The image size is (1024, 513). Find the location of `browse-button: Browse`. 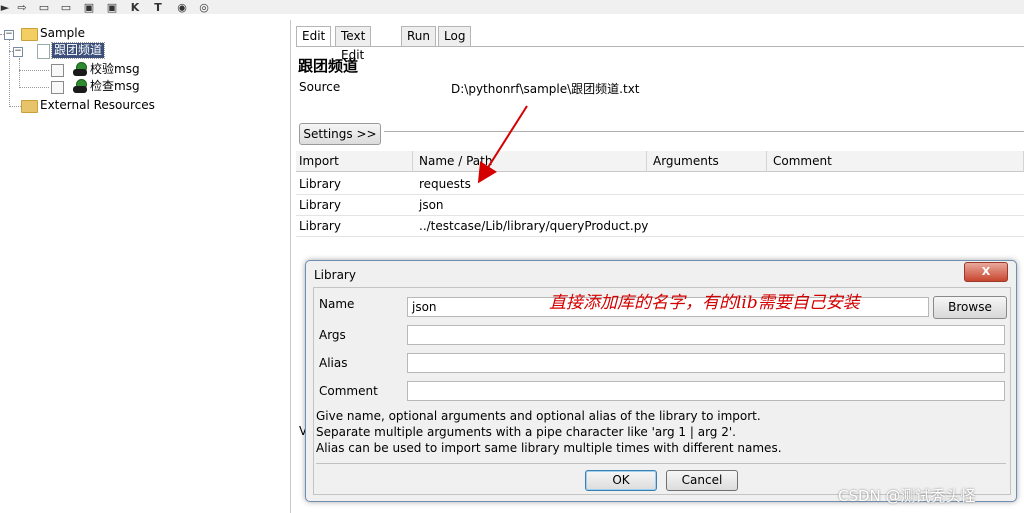

browse-button: Browse is located at coordinates (970, 307).